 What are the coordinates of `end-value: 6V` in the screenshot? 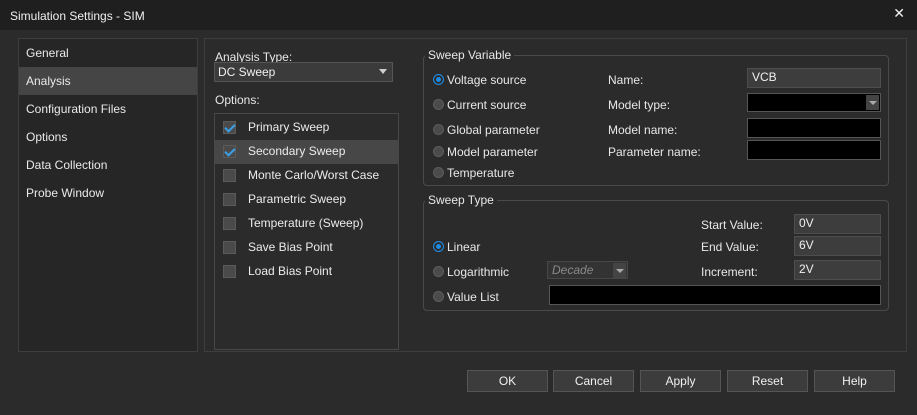 It's located at (806, 245).